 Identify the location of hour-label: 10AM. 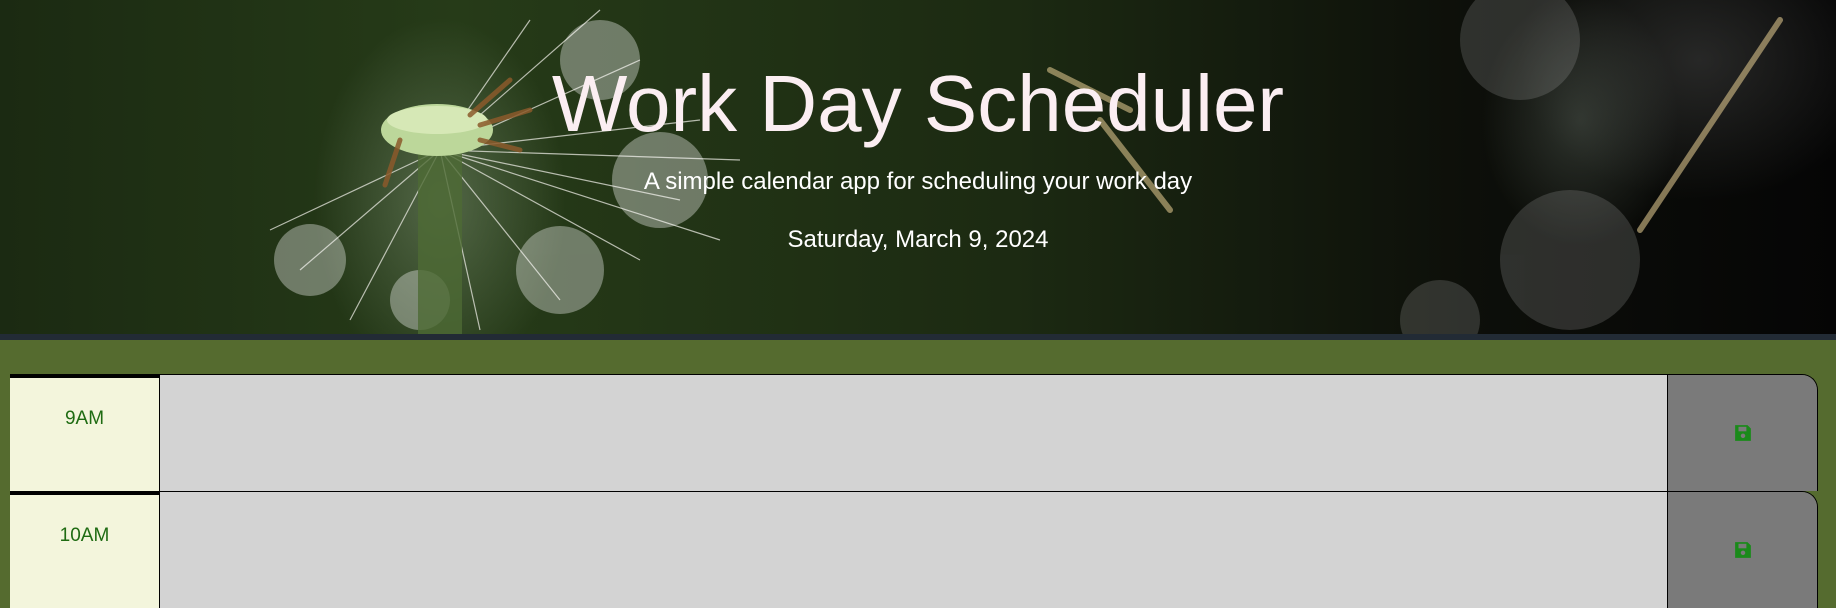
(85, 550).